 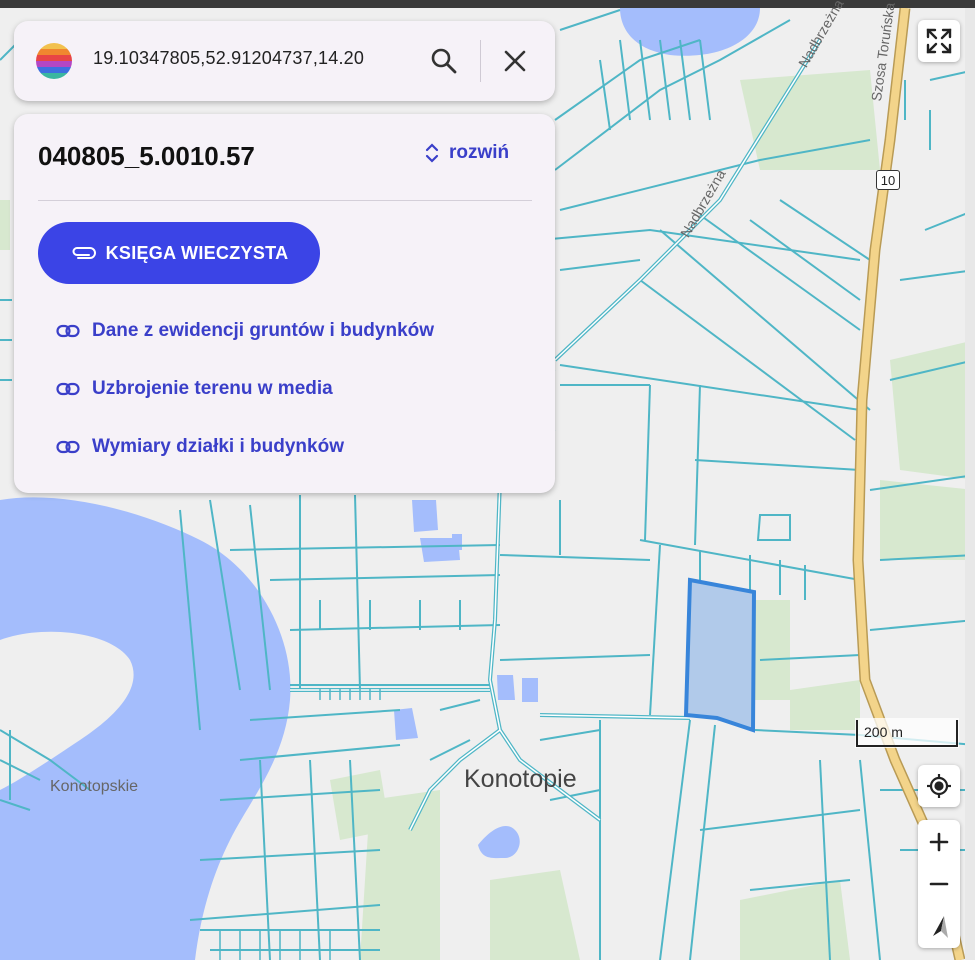 What do you see at coordinates (285, 200) in the screenshot?
I see `panel-divider` at bounding box center [285, 200].